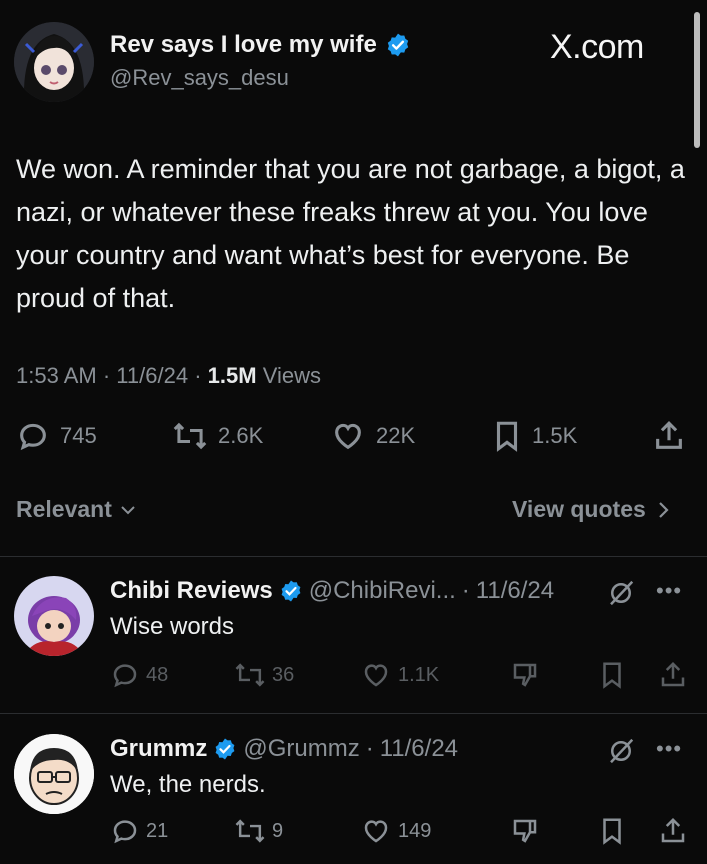 The height and width of the screenshot is (864, 707). I want to click on view-quotes-link: View quotes, so click(591, 509).